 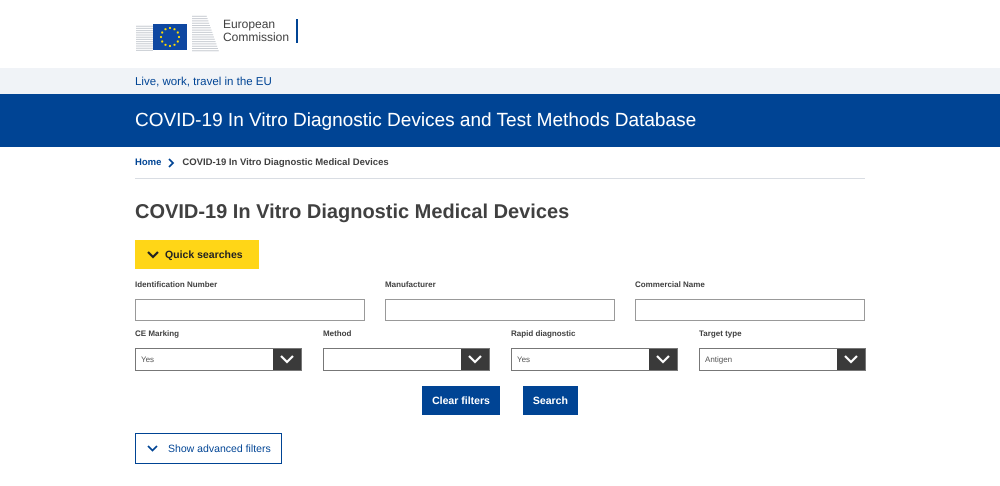 What do you see at coordinates (721, 334) in the screenshot?
I see `field-label: Target type` at bounding box center [721, 334].